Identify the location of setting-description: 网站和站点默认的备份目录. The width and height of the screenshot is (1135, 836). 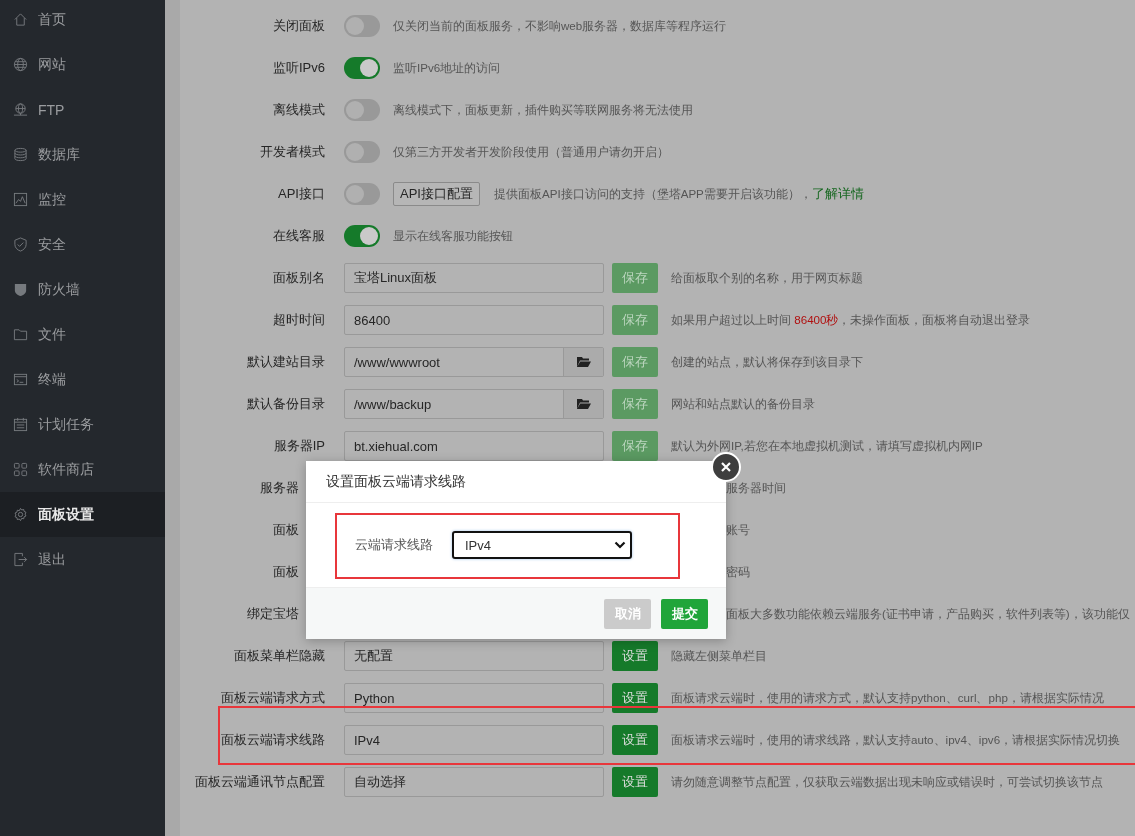
(743, 404).